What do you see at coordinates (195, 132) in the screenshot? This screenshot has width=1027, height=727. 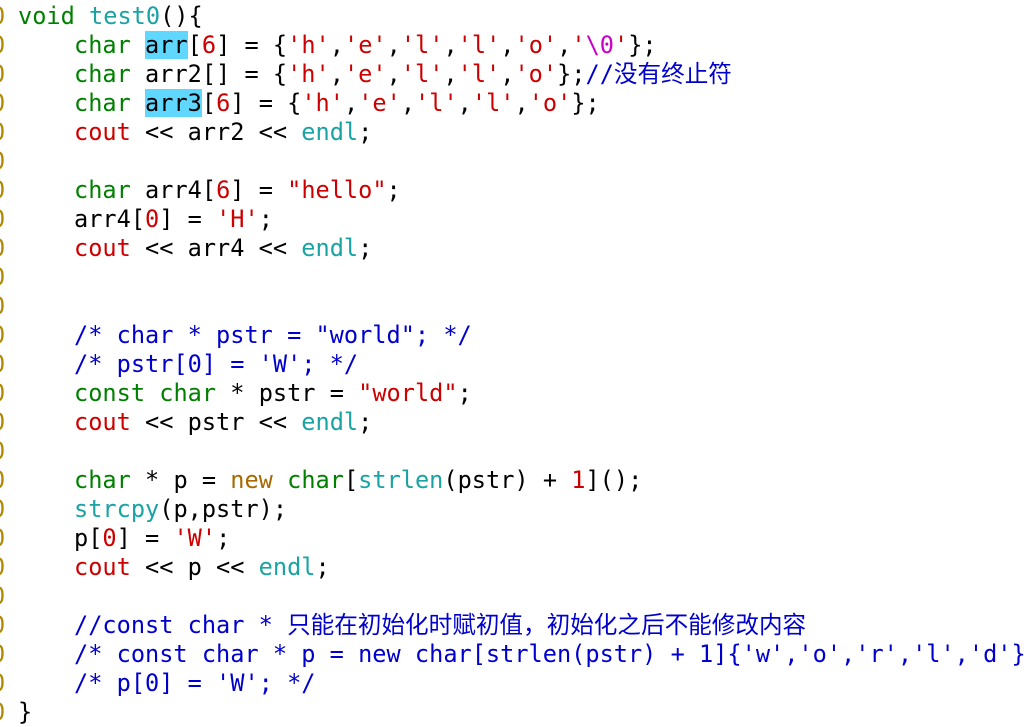 I see `code-line: cout << arr2 << endl;` at bounding box center [195, 132].